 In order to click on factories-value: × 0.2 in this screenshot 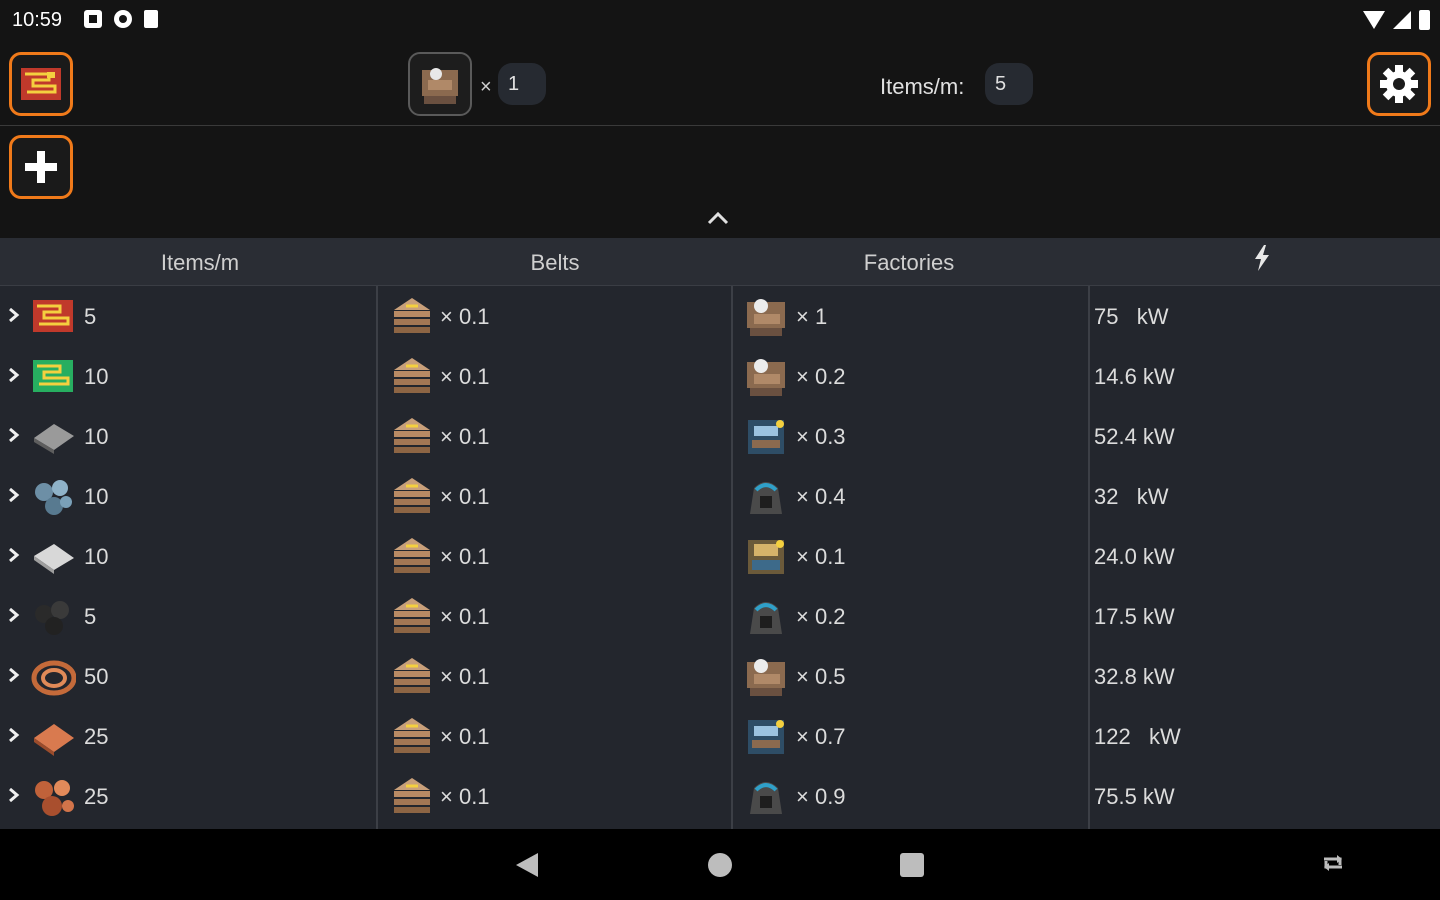, I will do `click(821, 616)`.